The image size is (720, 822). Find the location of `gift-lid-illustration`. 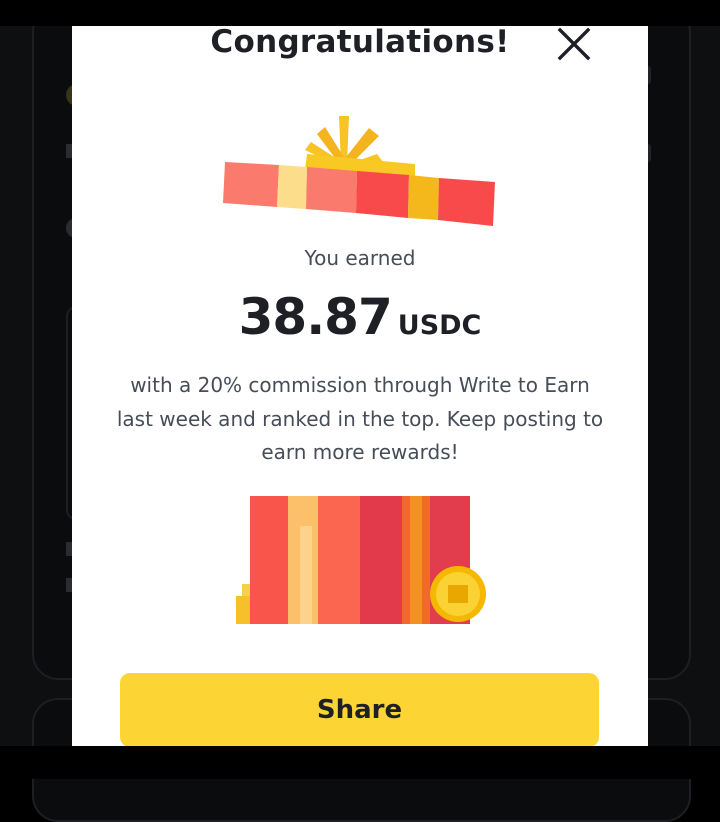

gift-lid-illustration is located at coordinates (359, 171).